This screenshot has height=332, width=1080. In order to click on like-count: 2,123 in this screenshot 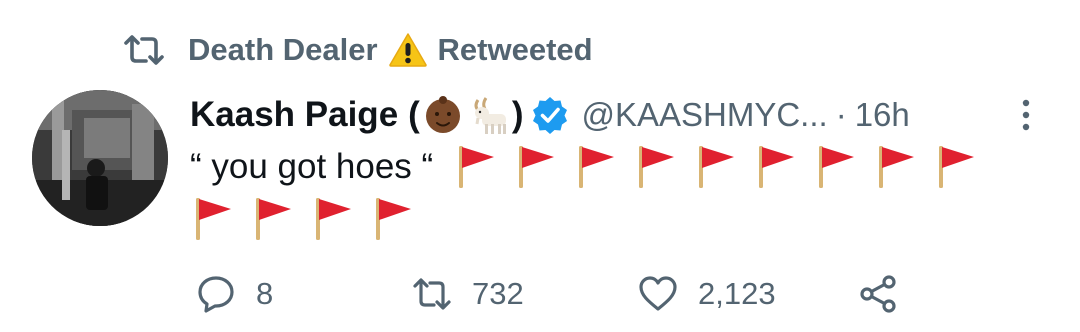, I will do `click(737, 293)`.